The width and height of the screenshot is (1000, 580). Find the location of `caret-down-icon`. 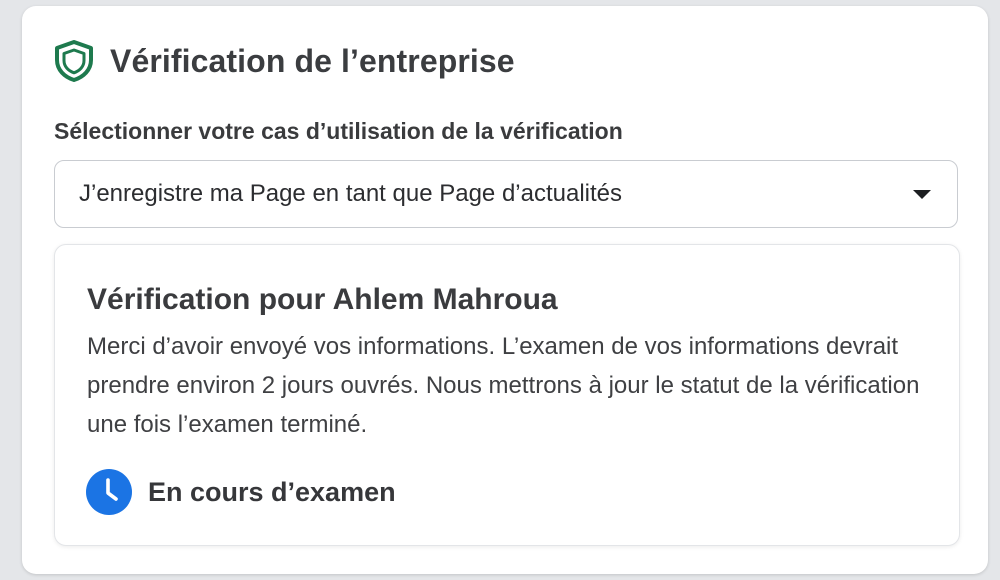

caret-down-icon is located at coordinates (922, 194).